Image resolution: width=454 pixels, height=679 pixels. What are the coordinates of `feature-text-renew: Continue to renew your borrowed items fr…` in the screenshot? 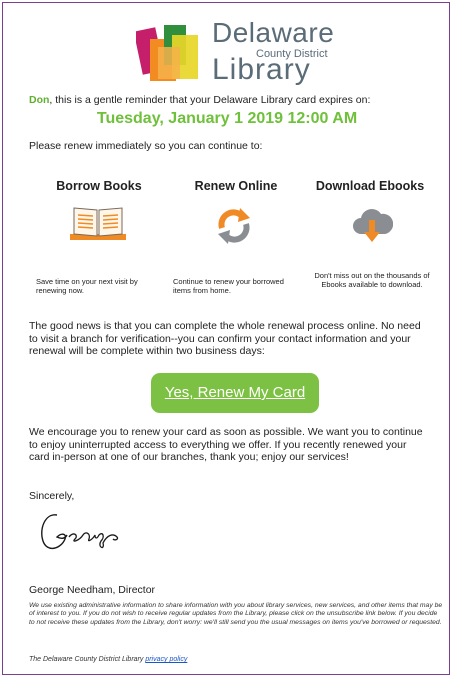 It's located at (228, 286).